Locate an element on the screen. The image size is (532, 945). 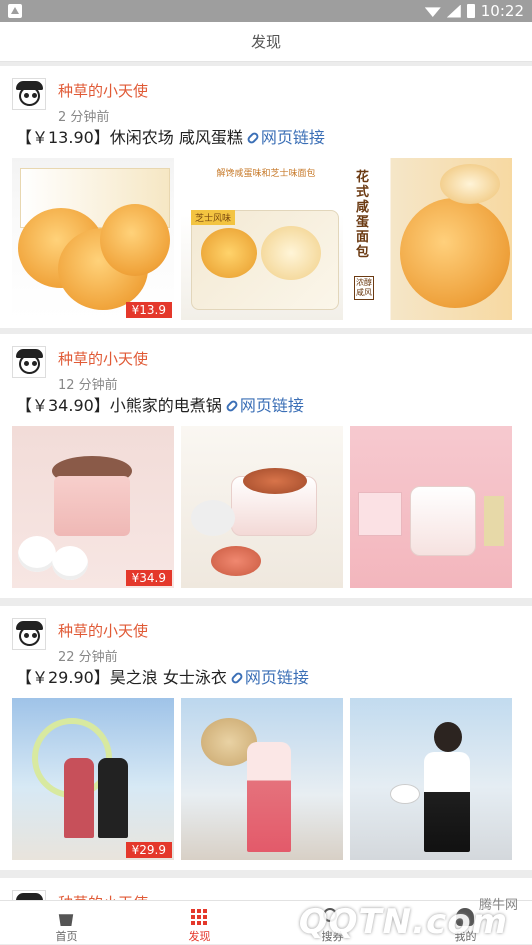
product-image: ¥13.9 is located at coordinates (93, 239).